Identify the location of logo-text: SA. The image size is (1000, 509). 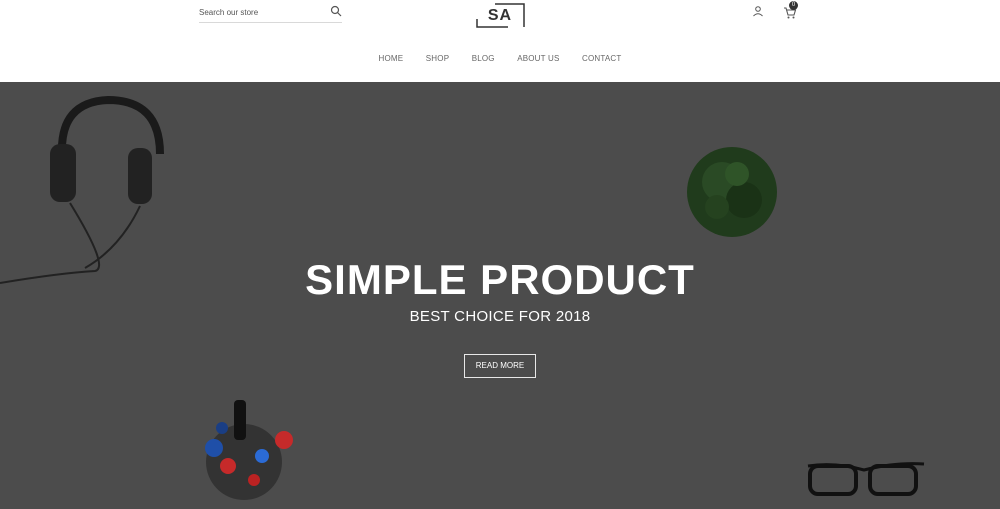
(500, 15).